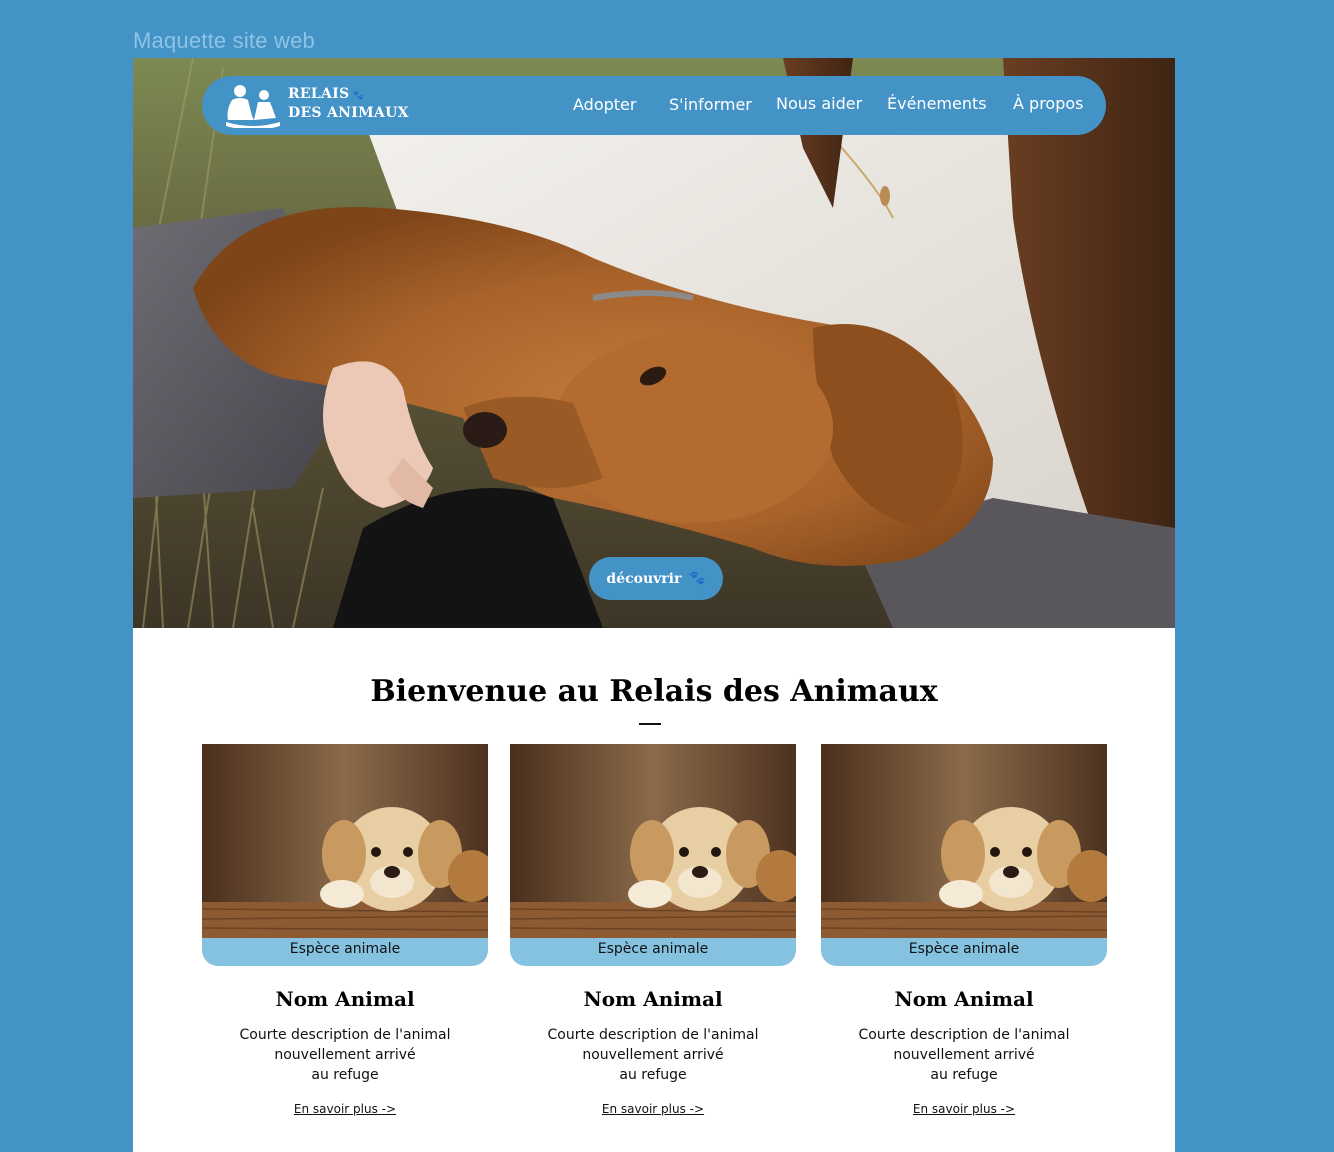  I want to click on nav-adopter: Adopter, so click(604, 104).